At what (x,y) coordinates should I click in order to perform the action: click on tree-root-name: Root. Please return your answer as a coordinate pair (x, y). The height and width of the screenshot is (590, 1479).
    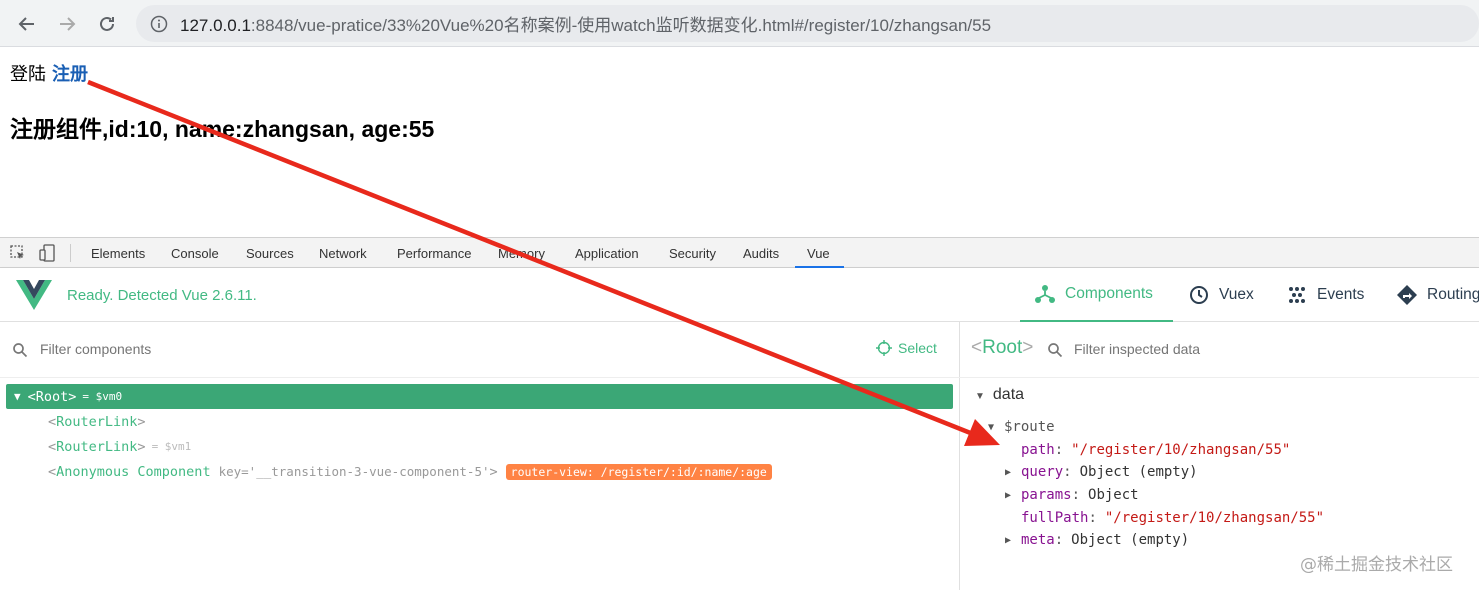
    Looking at the image, I should click on (52, 396).